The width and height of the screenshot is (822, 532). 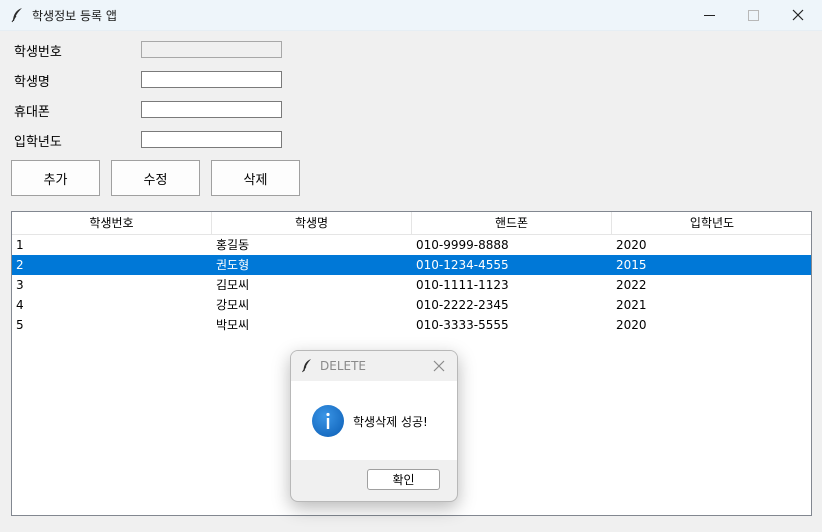 What do you see at coordinates (711, 223) in the screenshot?
I see `column-header-admission-year: 입학년도` at bounding box center [711, 223].